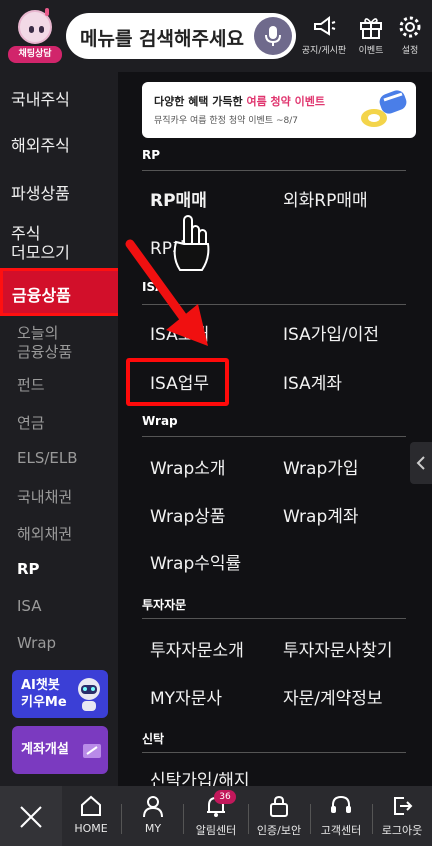 Image resolution: width=432 pixels, height=846 pixels. What do you see at coordinates (188, 514) in the screenshot?
I see `menu-item-wrap-products: Wrap상품` at bounding box center [188, 514].